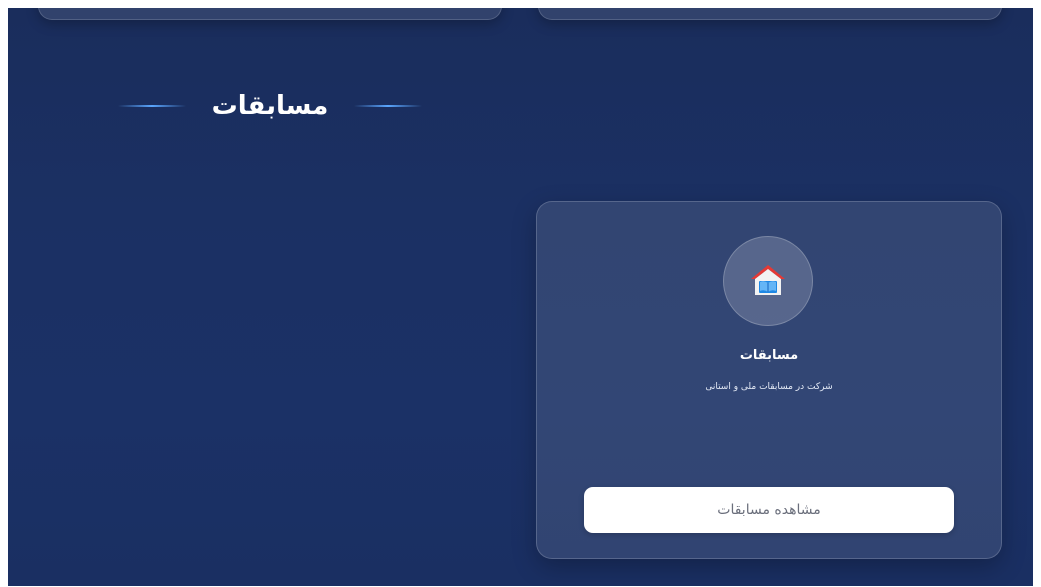 The image size is (1041, 587). Describe the element at coordinates (270, 14) in the screenshot. I see `previous-card-left` at that location.